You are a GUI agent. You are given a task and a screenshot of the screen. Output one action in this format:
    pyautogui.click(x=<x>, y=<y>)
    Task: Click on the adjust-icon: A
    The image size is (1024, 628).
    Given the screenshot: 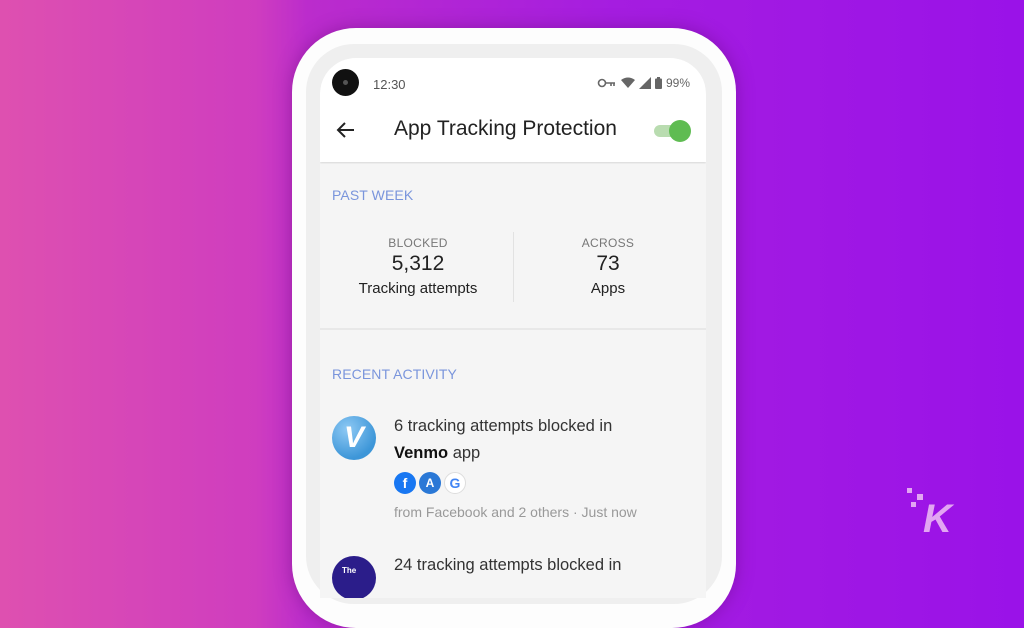 What is the action you would take?
    pyautogui.click(x=430, y=483)
    